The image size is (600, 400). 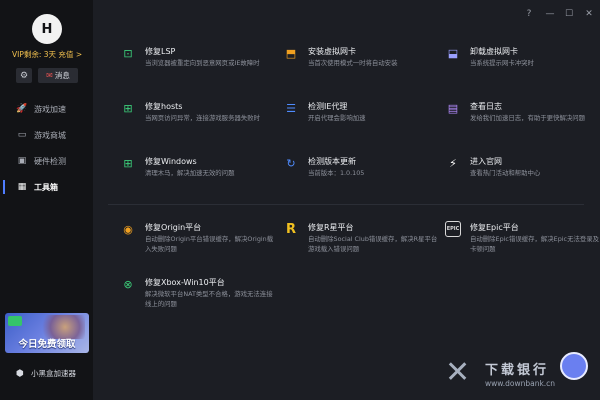 I want to click on nav-item-game-shop: ▭ 游戏商城, so click(x=46, y=135).